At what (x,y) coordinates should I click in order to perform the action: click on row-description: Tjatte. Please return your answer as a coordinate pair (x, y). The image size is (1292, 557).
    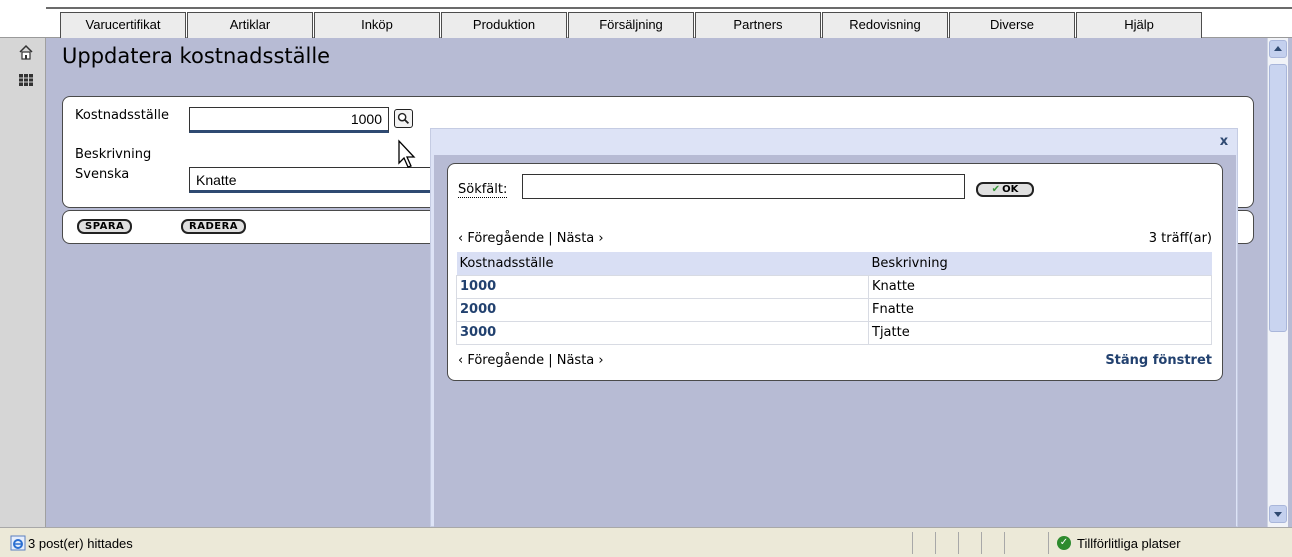
    Looking at the image, I should click on (1040, 332).